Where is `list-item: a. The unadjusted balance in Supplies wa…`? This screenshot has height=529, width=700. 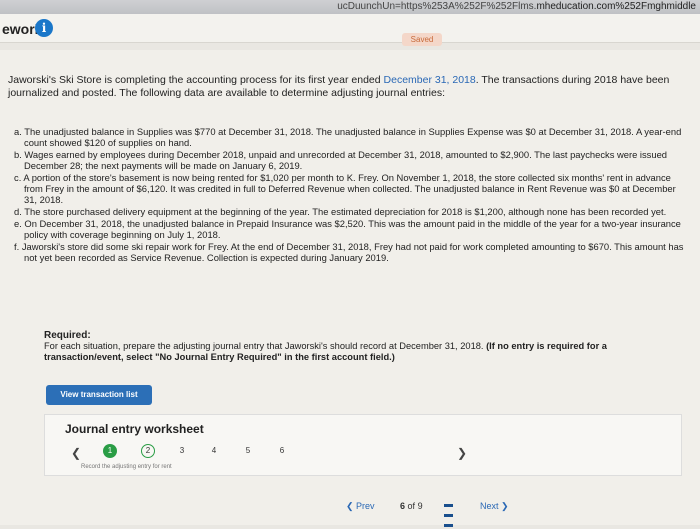
list-item: a. The unadjusted balance in Supplies wa… is located at coordinates (348, 137).